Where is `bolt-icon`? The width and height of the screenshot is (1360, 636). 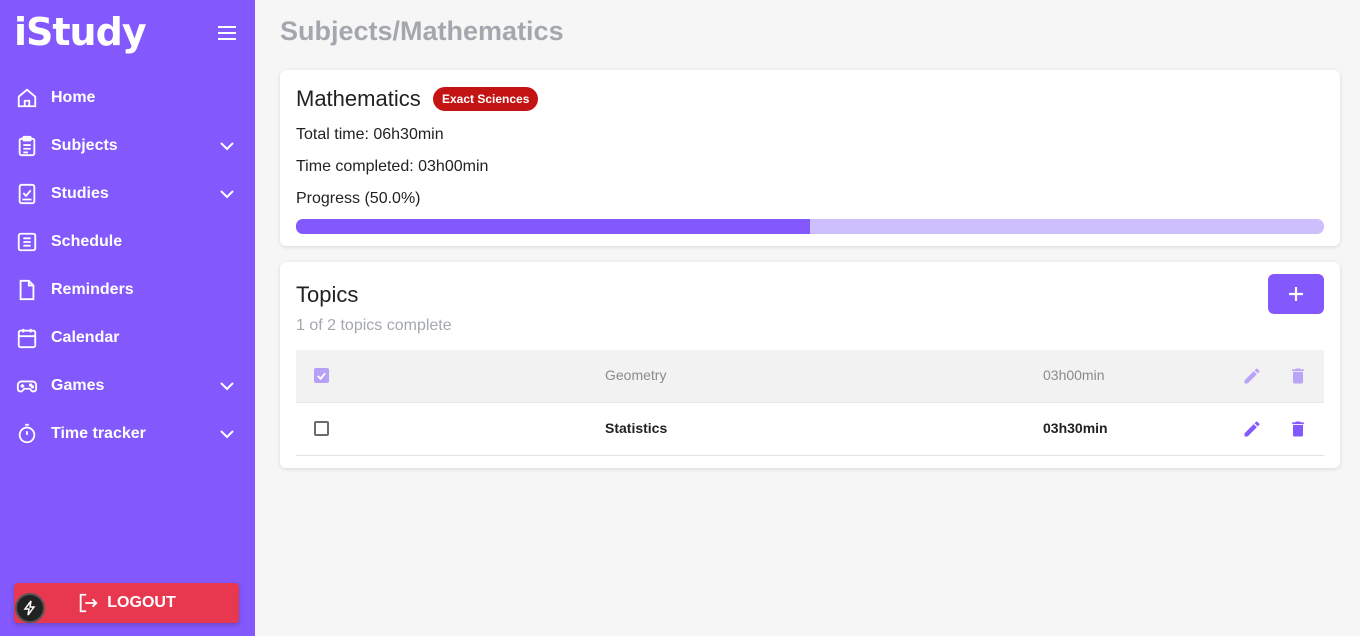 bolt-icon is located at coordinates (30, 608).